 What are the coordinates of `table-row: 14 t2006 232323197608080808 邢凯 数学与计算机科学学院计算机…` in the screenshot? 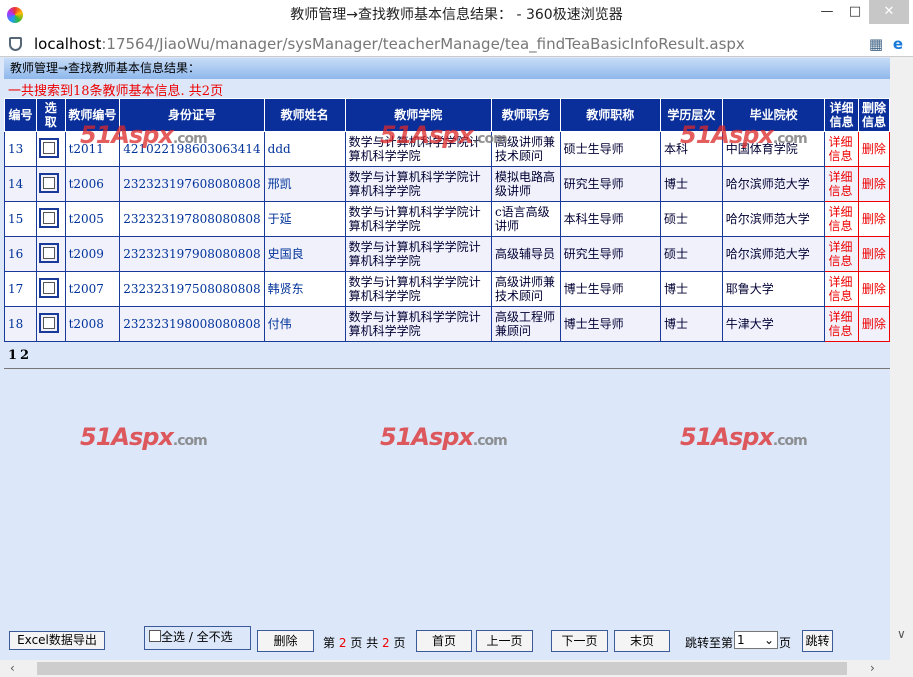 It's located at (447, 184).